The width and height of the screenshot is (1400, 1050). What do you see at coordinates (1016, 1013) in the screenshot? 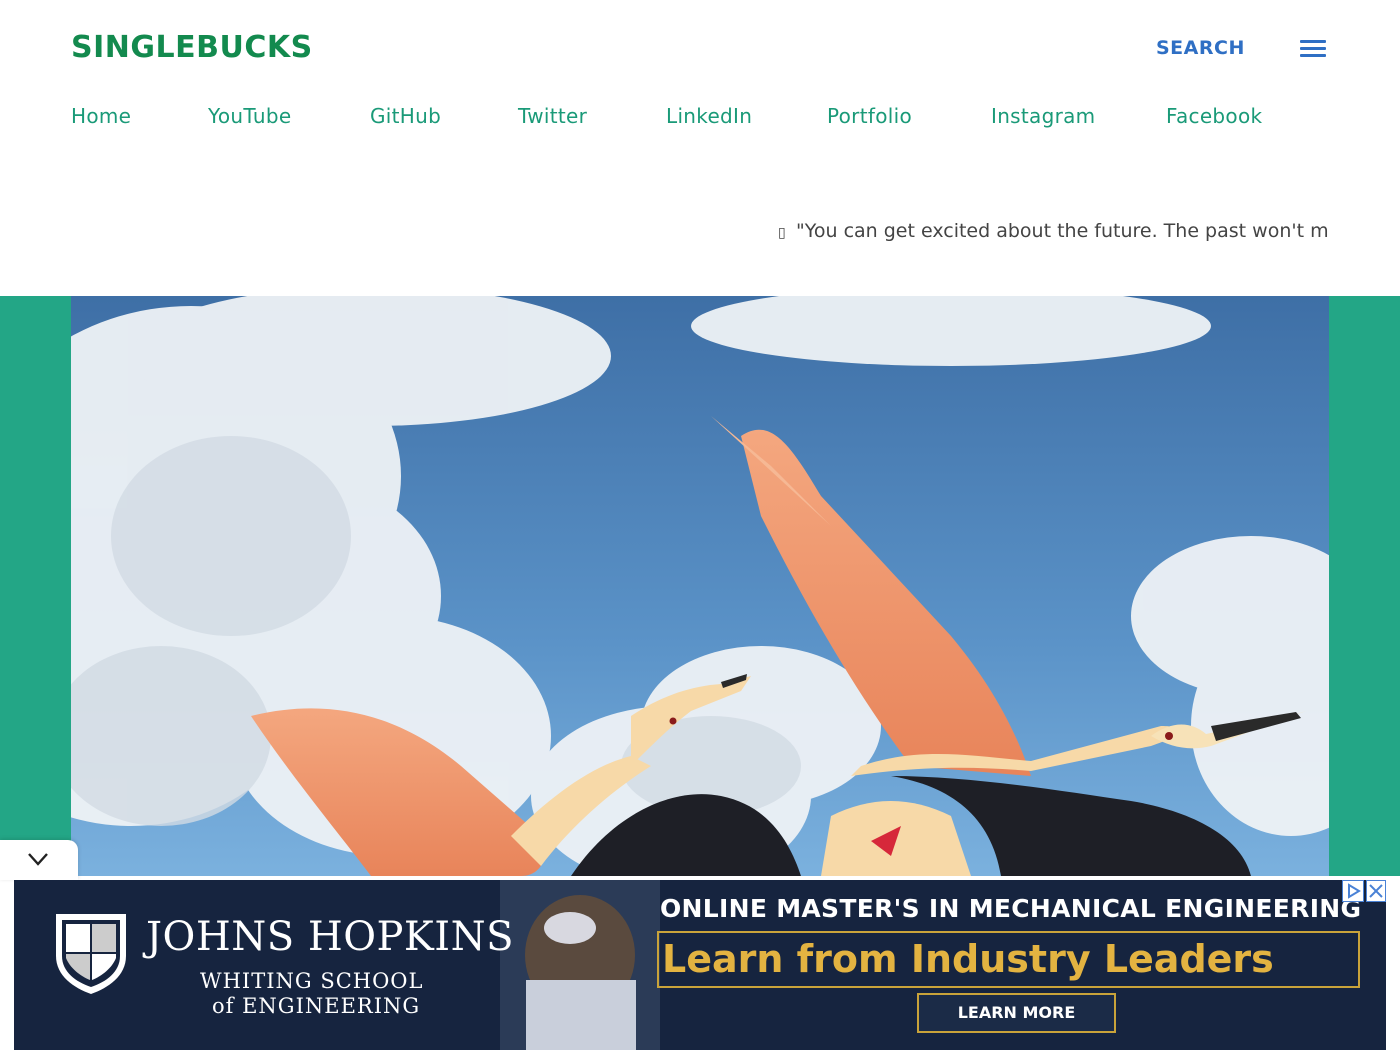
I see `learn-more-button: LEARN MORE` at bounding box center [1016, 1013].